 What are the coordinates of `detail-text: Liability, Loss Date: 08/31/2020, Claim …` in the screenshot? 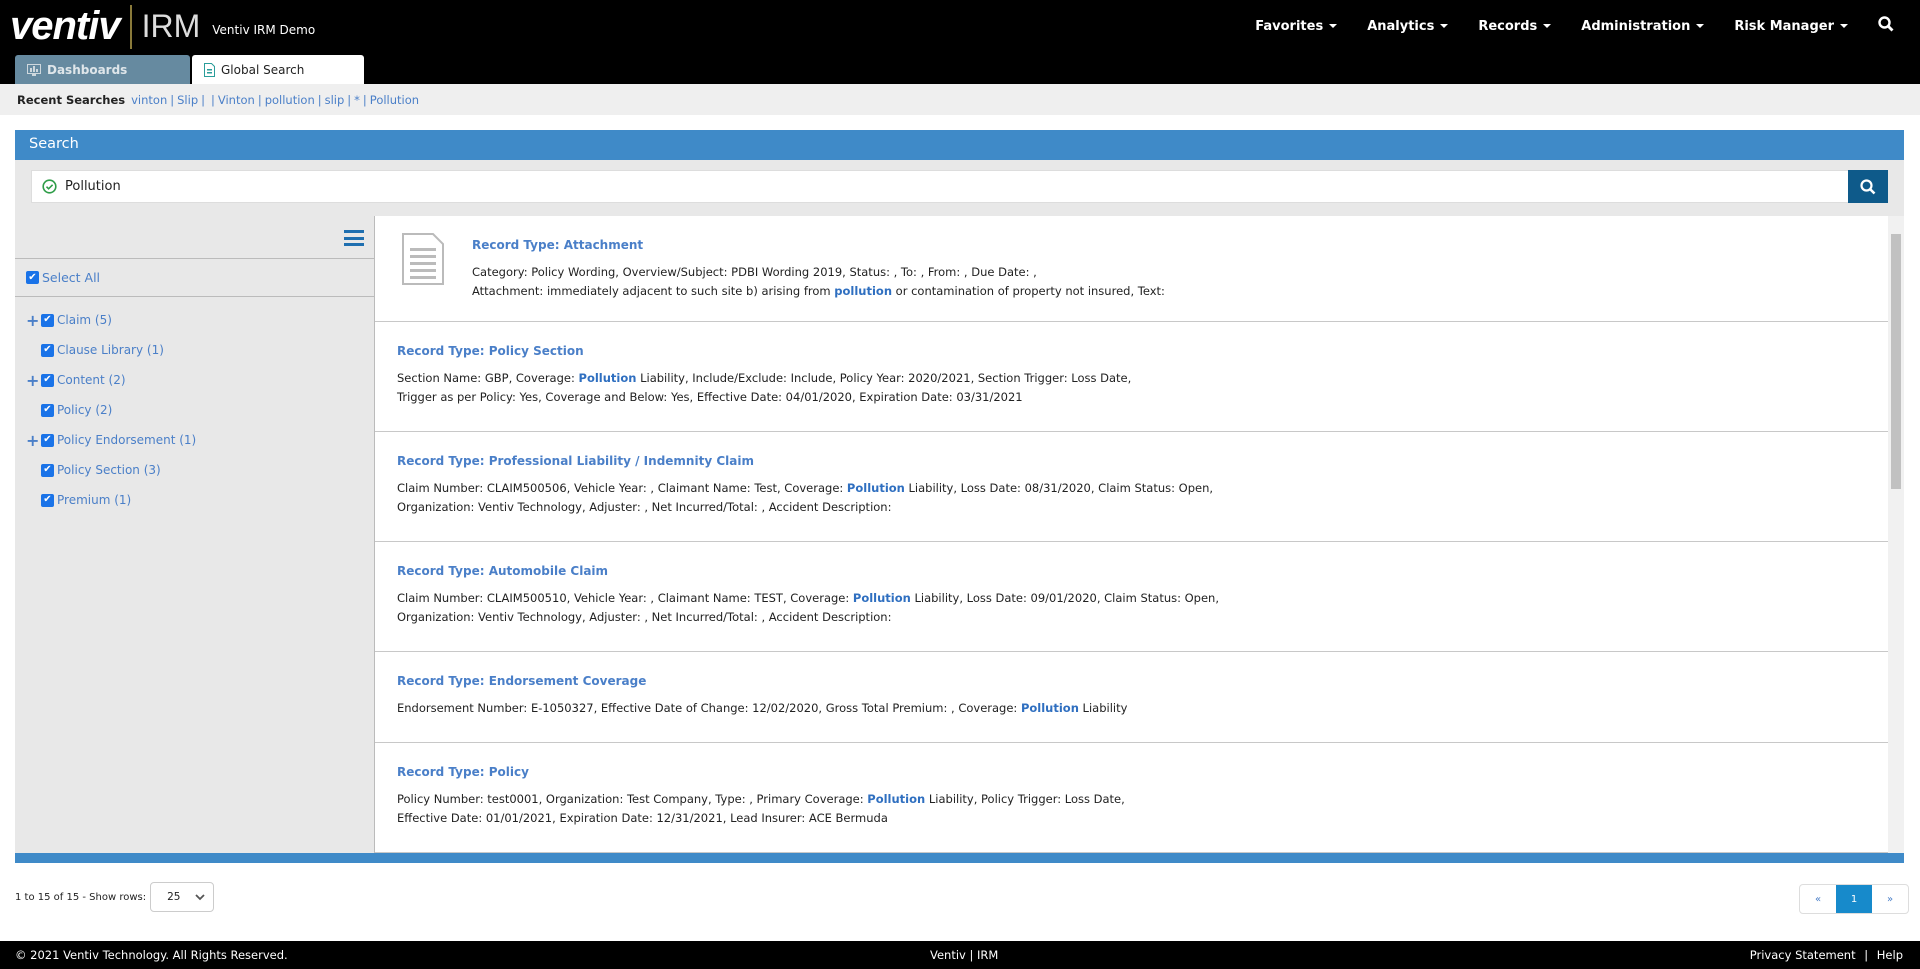 It's located at (1059, 488).